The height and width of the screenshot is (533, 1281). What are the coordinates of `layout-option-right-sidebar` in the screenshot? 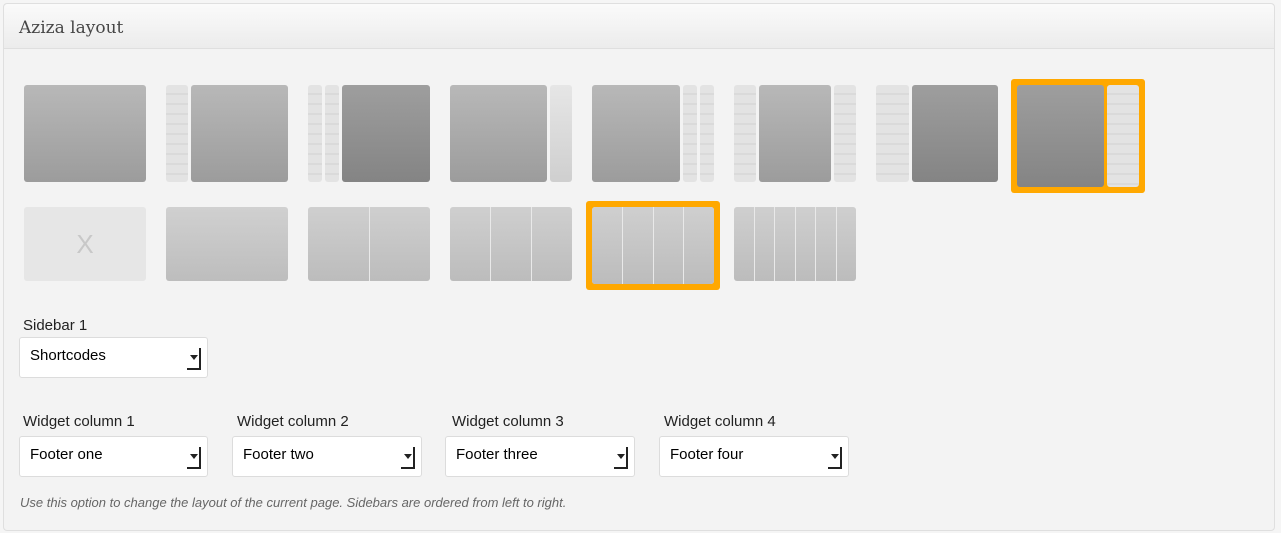 It's located at (511, 133).